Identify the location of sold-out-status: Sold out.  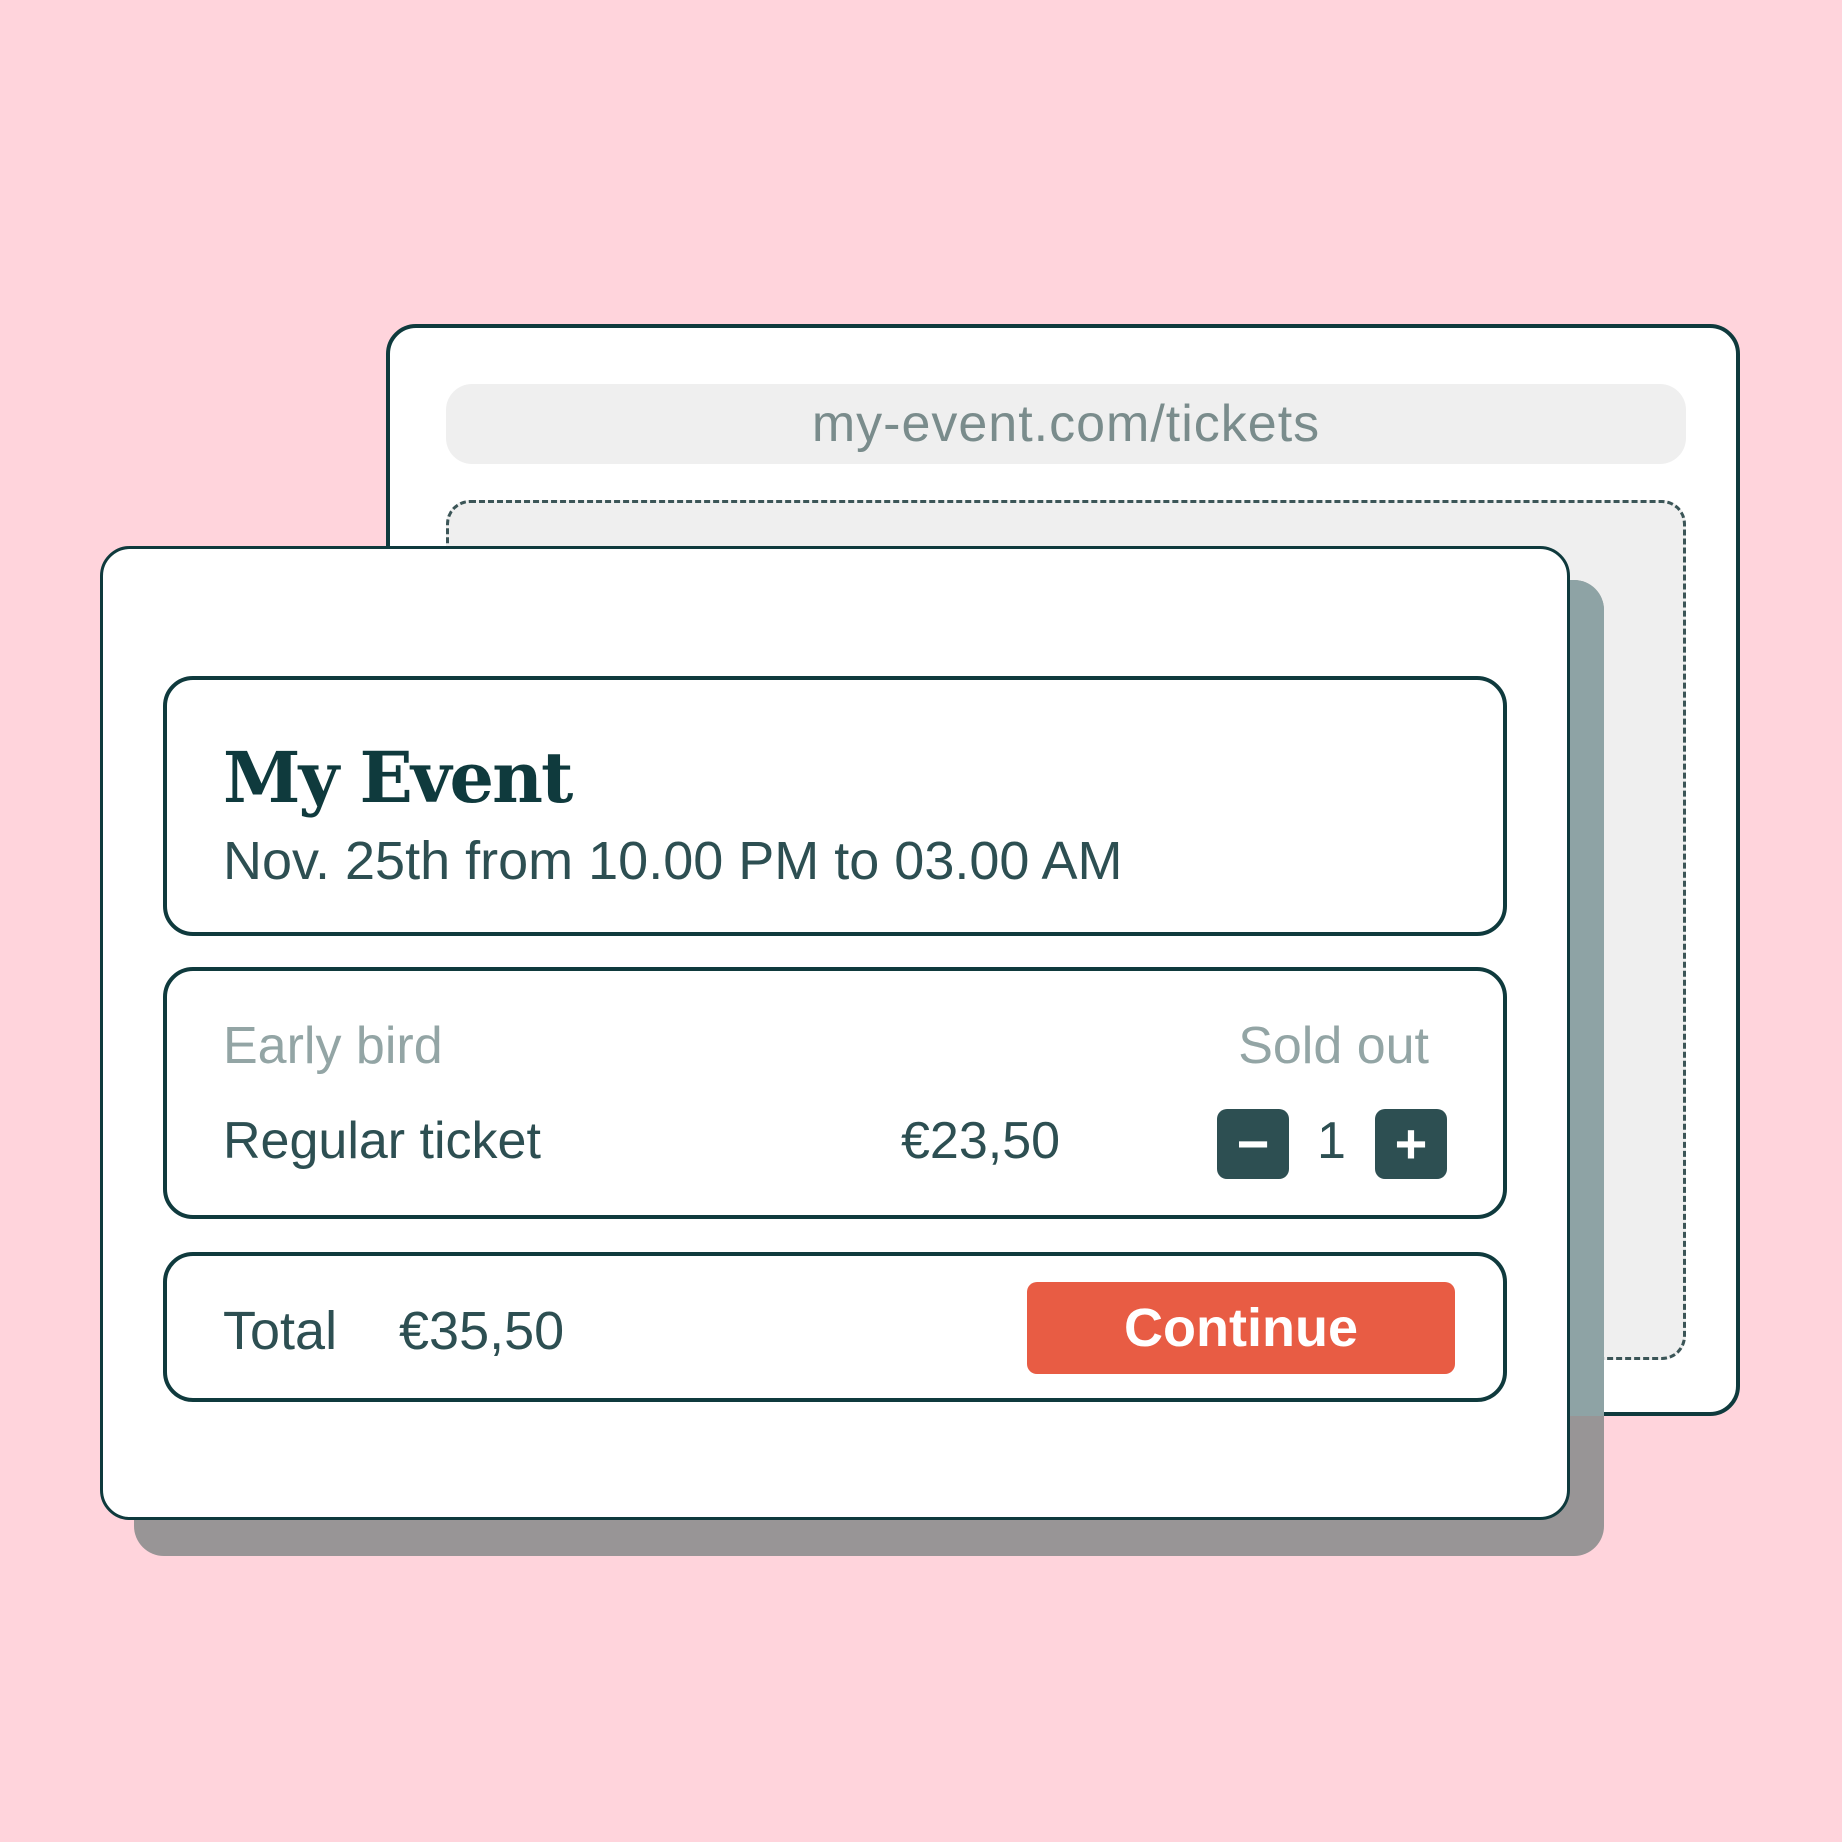
(1333, 1046).